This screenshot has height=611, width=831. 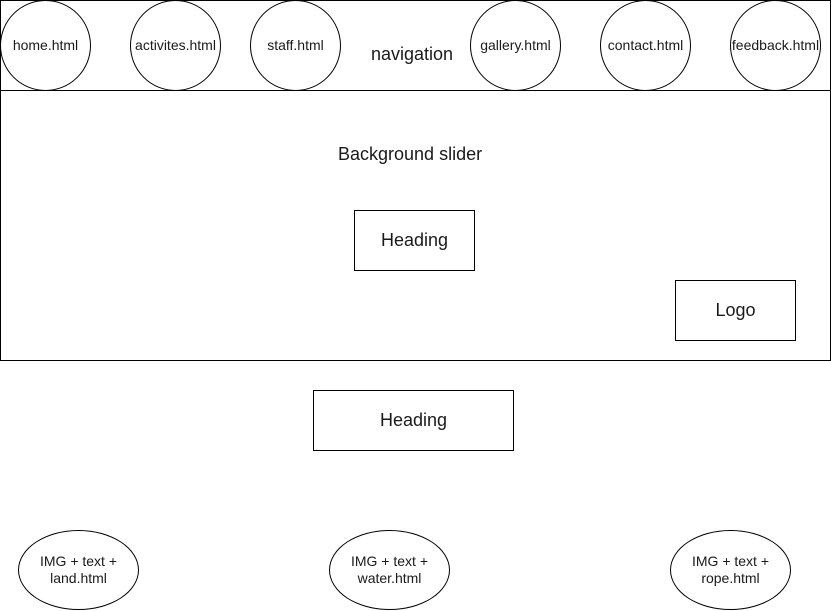 I want to click on nav-item-label: home.html, so click(x=45, y=45).